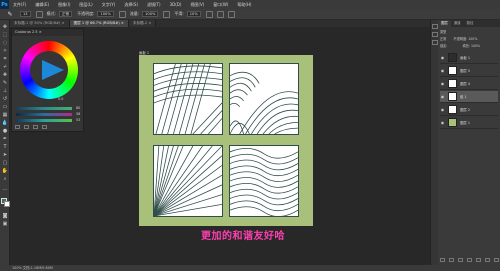 The height and width of the screenshot is (271, 500). I want to click on mode-select: 正常, so click(65, 14).